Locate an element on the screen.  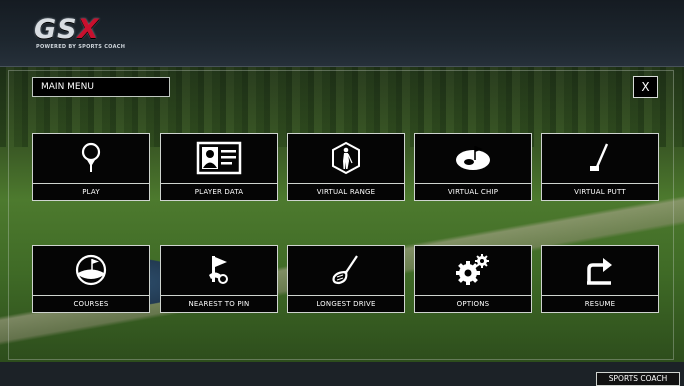
play-tile: PLAY is located at coordinates (91, 167).